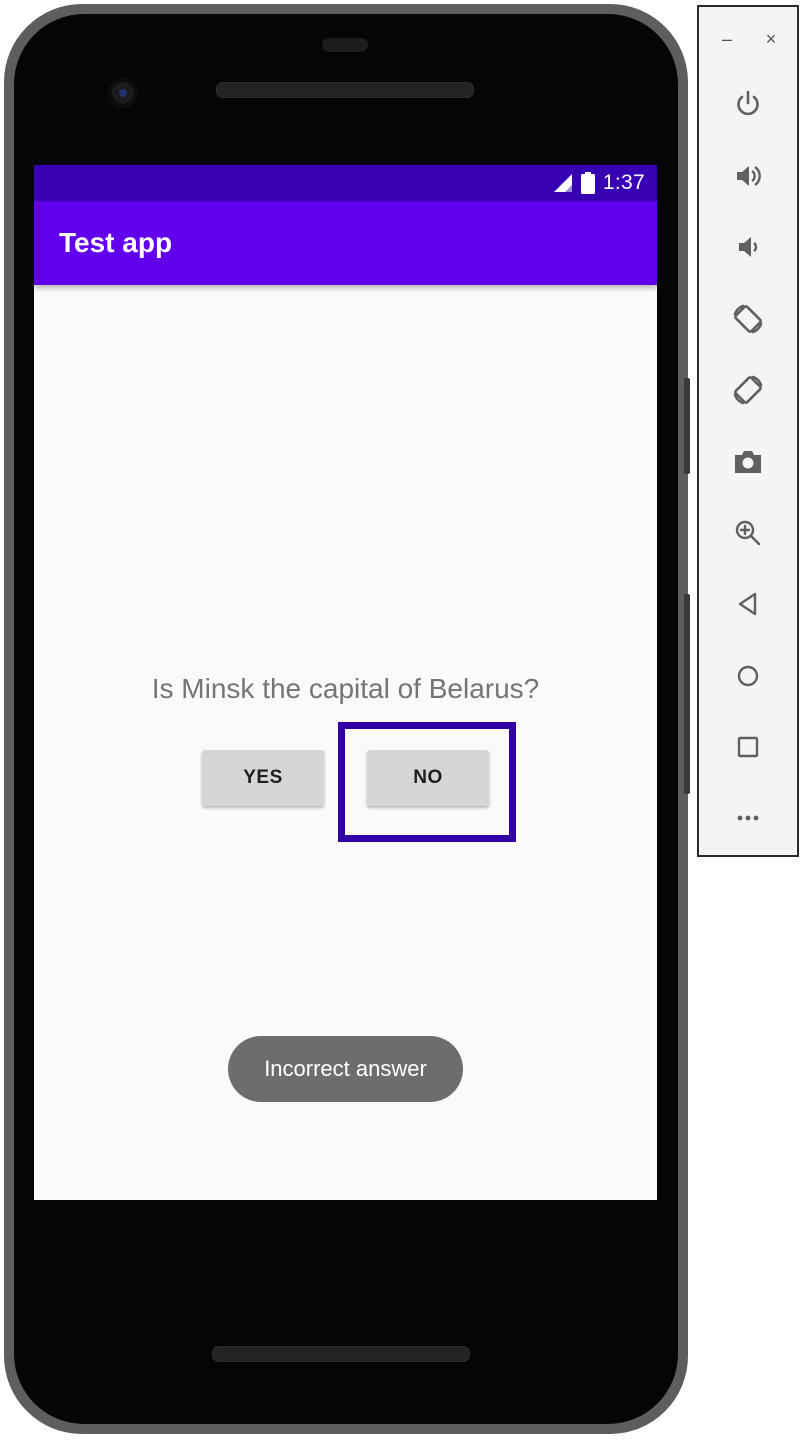 This screenshot has width=808, height=1447. Describe the element at coordinates (123, 93) in the screenshot. I see `front-camera-icon` at that location.